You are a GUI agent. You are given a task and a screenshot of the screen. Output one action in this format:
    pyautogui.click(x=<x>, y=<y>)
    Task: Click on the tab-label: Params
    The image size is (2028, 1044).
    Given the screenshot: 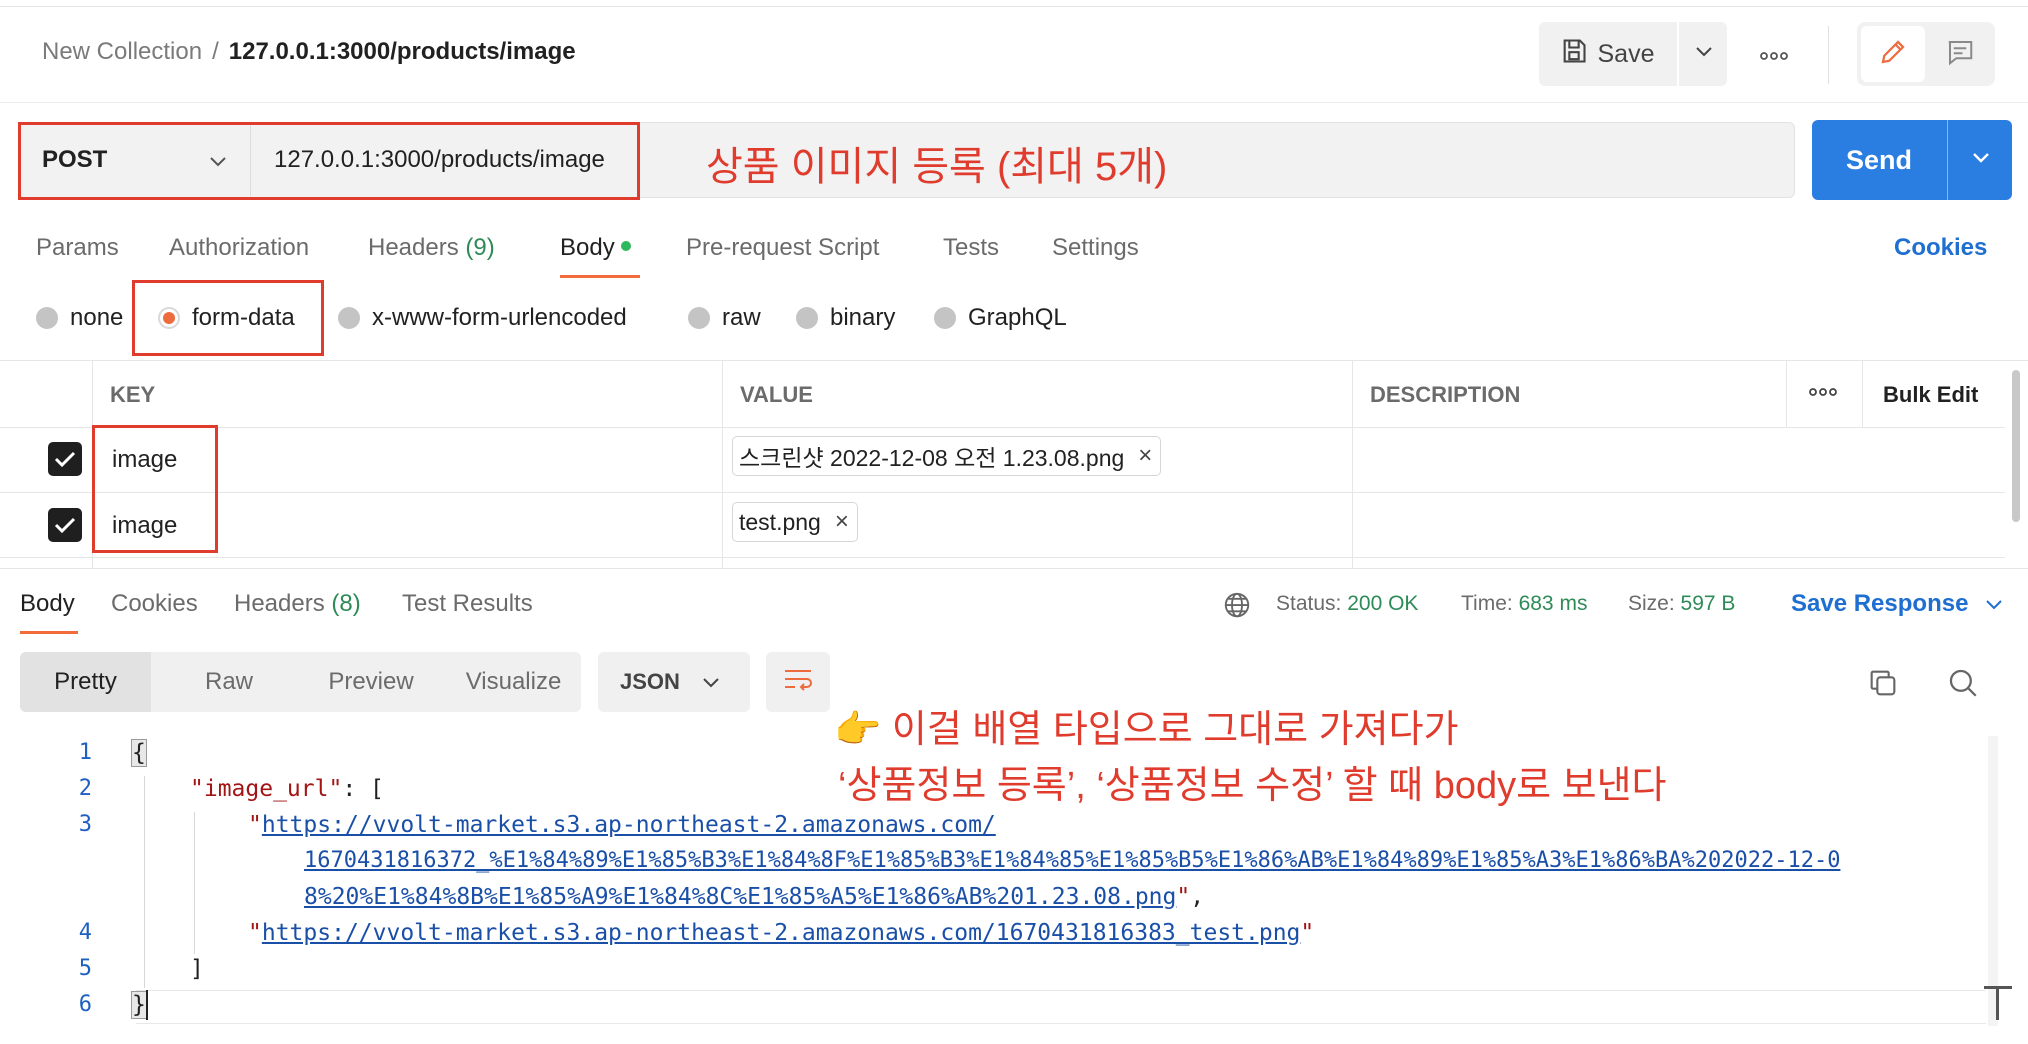 What is the action you would take?
    pyautogui.click(x=77, y=247)
    